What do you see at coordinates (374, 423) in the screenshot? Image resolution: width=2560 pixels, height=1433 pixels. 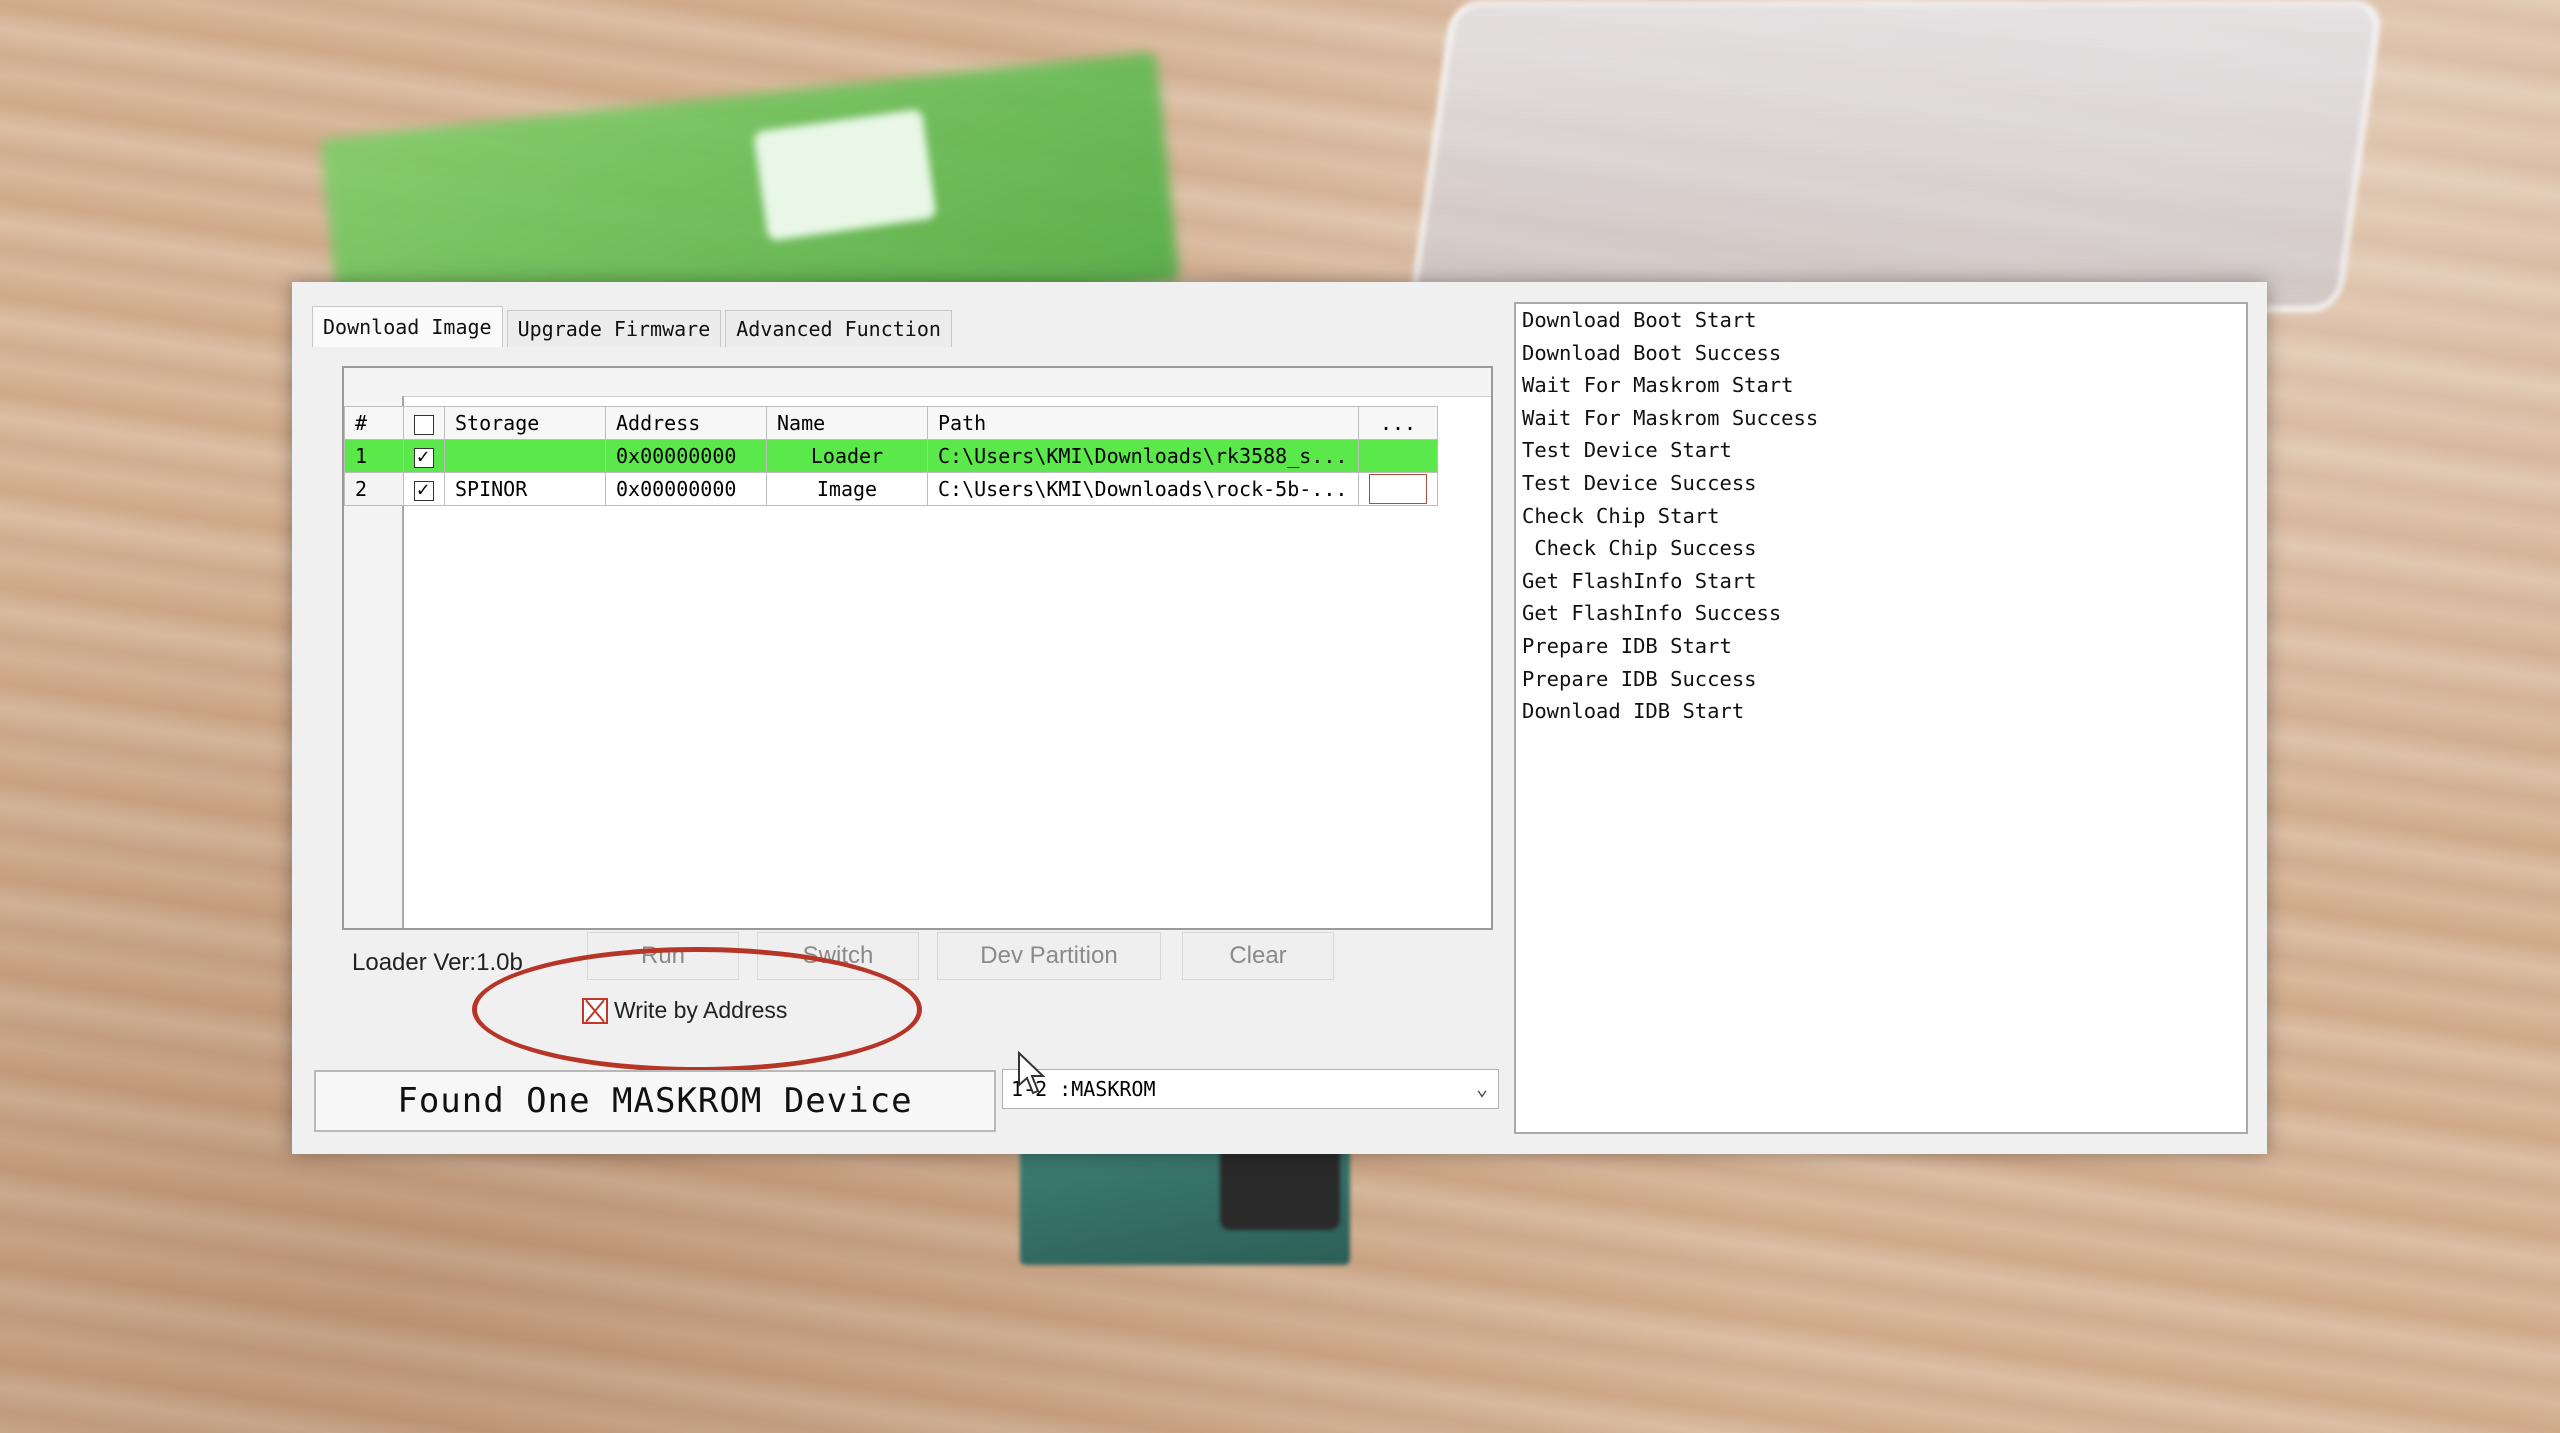 I see `column-header-num: #` at bounding box center [374, 423].